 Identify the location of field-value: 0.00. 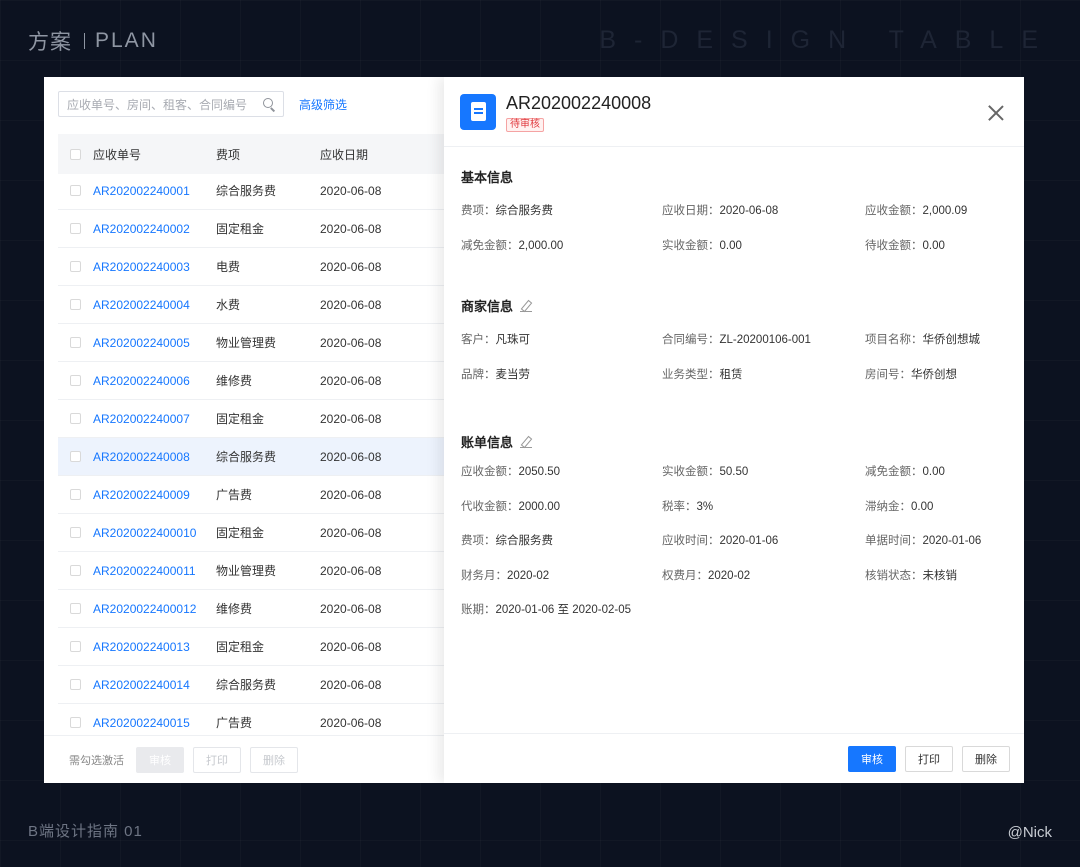
(922, 506).